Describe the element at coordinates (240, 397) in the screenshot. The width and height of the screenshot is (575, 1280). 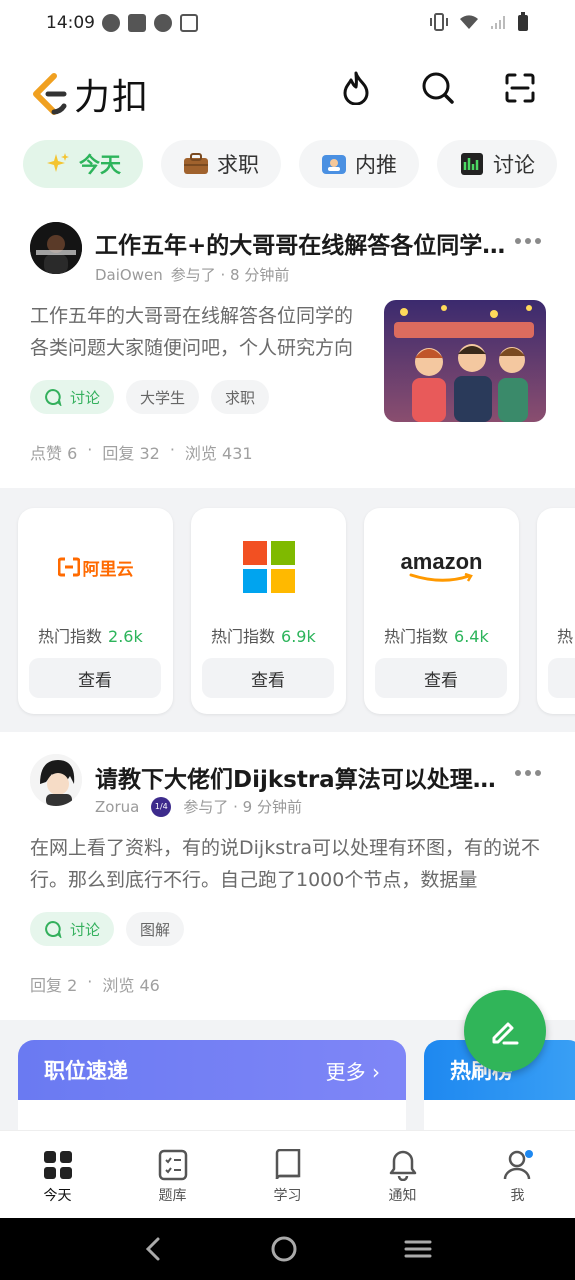
I see `tag: 求职` at that location.